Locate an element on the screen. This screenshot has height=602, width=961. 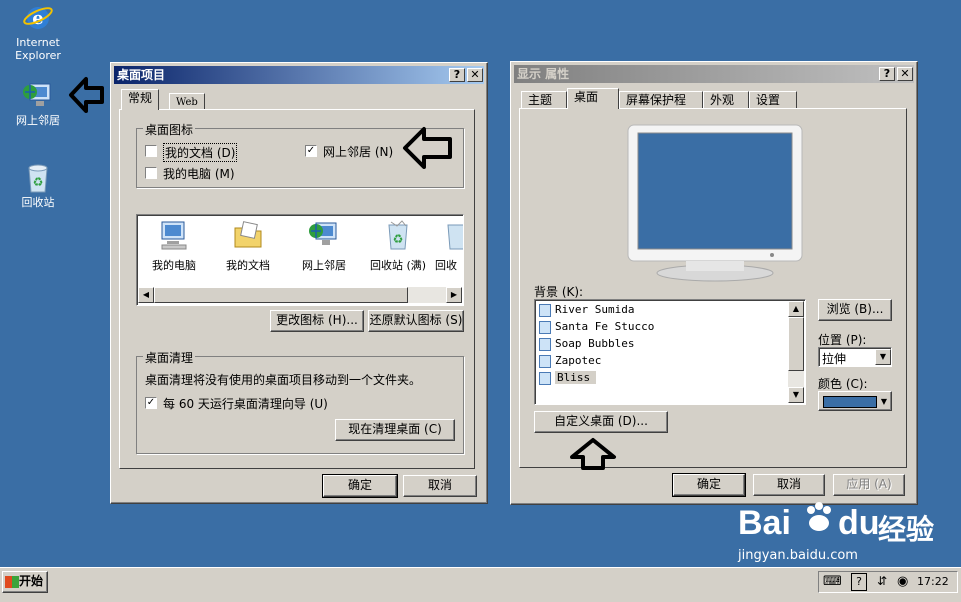
list-item: Santa Fe Stucco is located at coordinates (596, 327).